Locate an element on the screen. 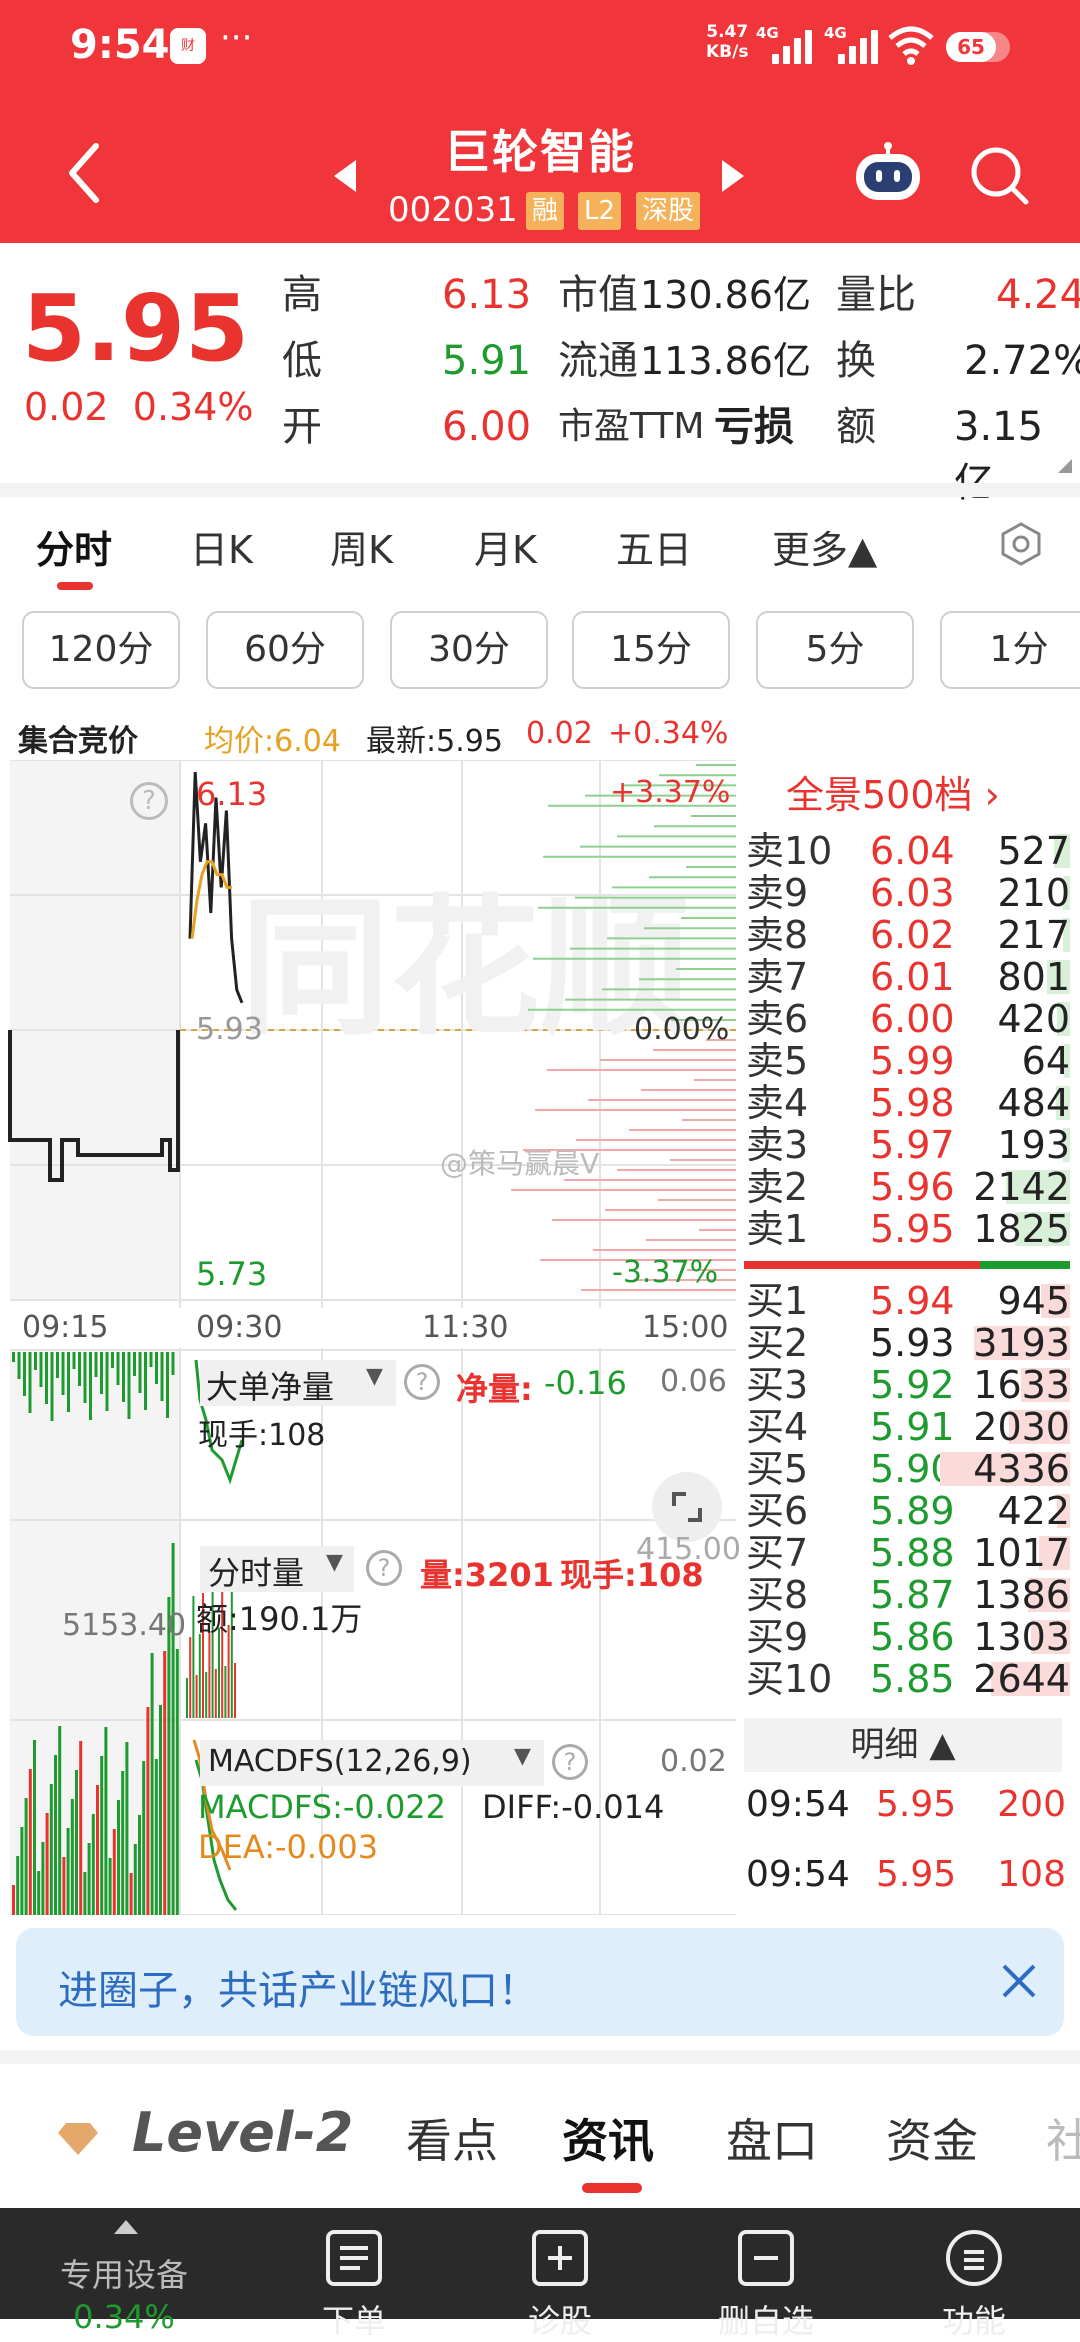 This screenshot has height=2342, width=1080. big-order-selector: 大单净量 ▼ is located at coordinates (298, 1383).